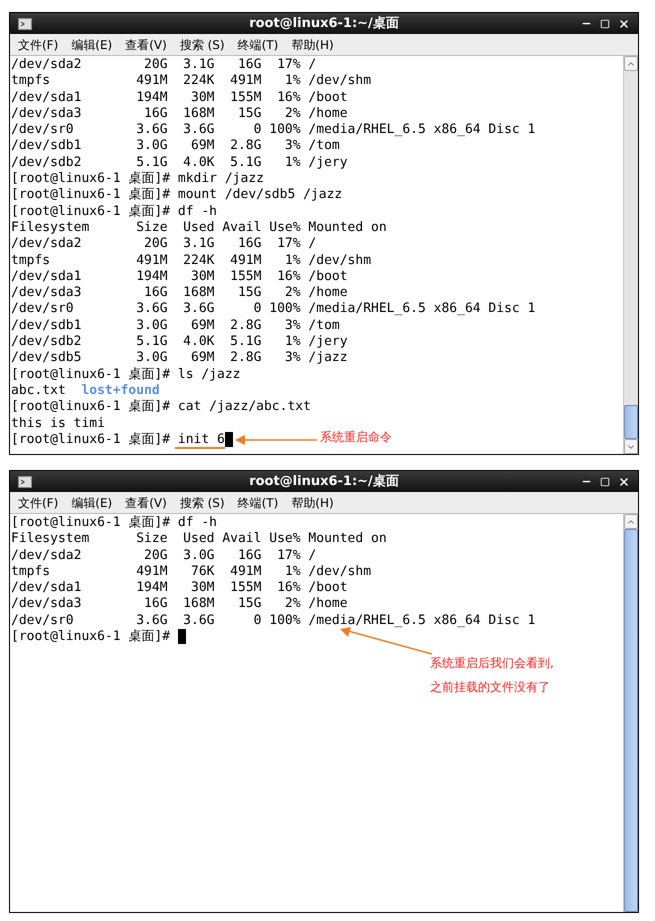 Image resolution: width=655 pixels, height=921 pixels. I want to click on terminal-line: [root@linux6-1 桌面]#, so click(98, 637).